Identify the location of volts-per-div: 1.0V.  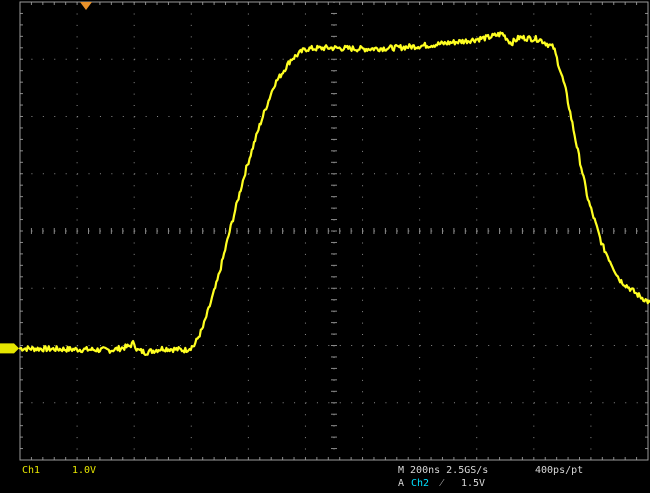
(84, 470).